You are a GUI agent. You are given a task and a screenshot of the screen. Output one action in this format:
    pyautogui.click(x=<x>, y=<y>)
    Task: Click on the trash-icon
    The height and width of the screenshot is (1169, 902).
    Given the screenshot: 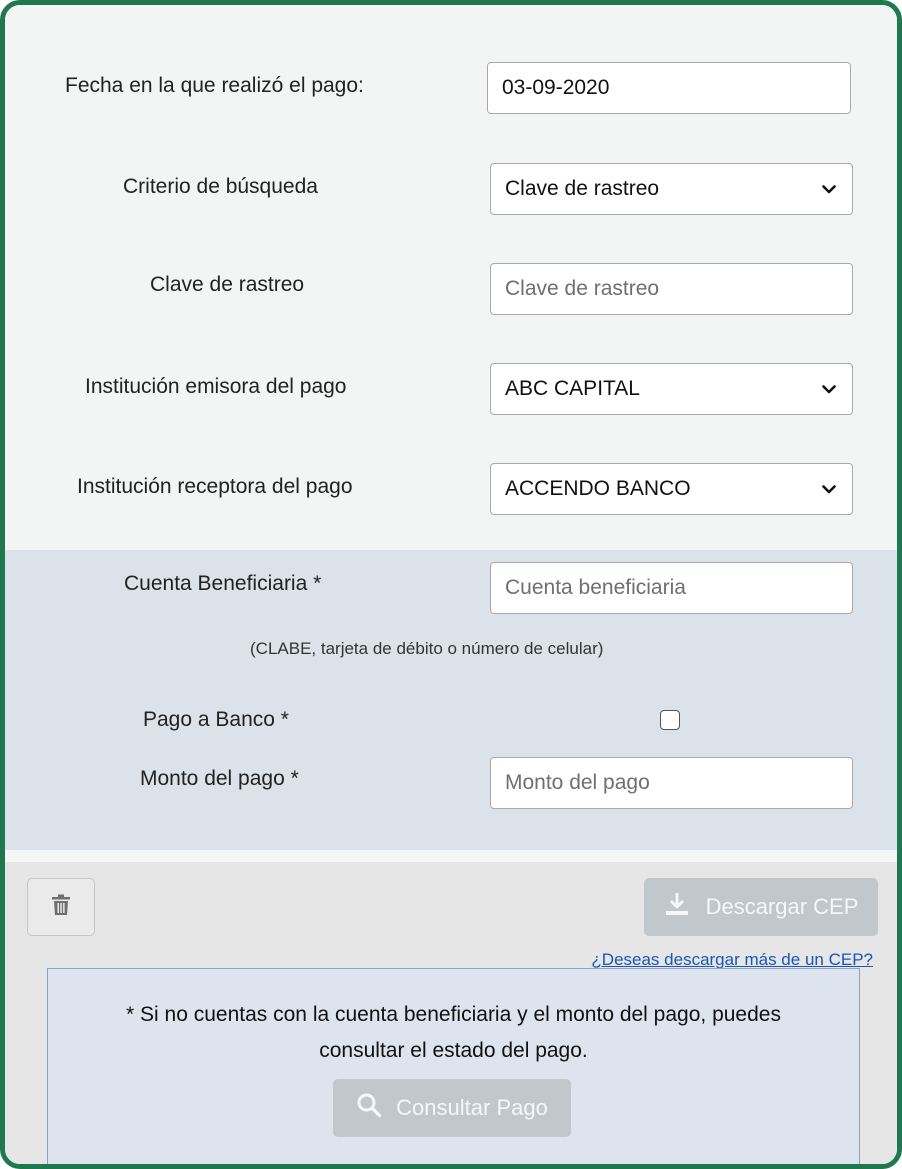 What is the action you would take?
    pyautogui.click(x=61, y=907)
    